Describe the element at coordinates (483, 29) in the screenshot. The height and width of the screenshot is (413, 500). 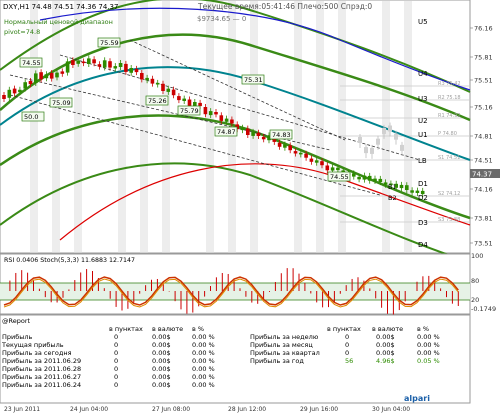
I see `price-tick: 76.16` at that location.